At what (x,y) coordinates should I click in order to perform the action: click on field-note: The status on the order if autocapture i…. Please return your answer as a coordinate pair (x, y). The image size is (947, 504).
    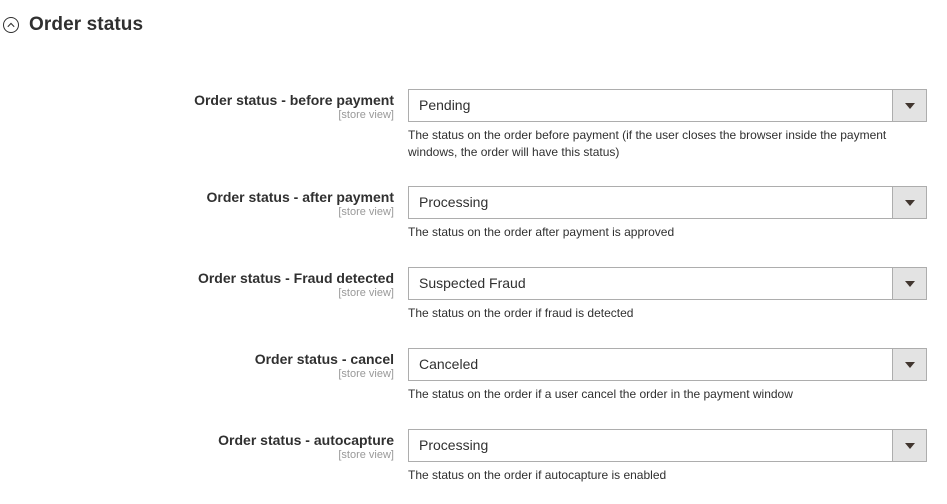
    Looking at the image, I should click on (537, 475).